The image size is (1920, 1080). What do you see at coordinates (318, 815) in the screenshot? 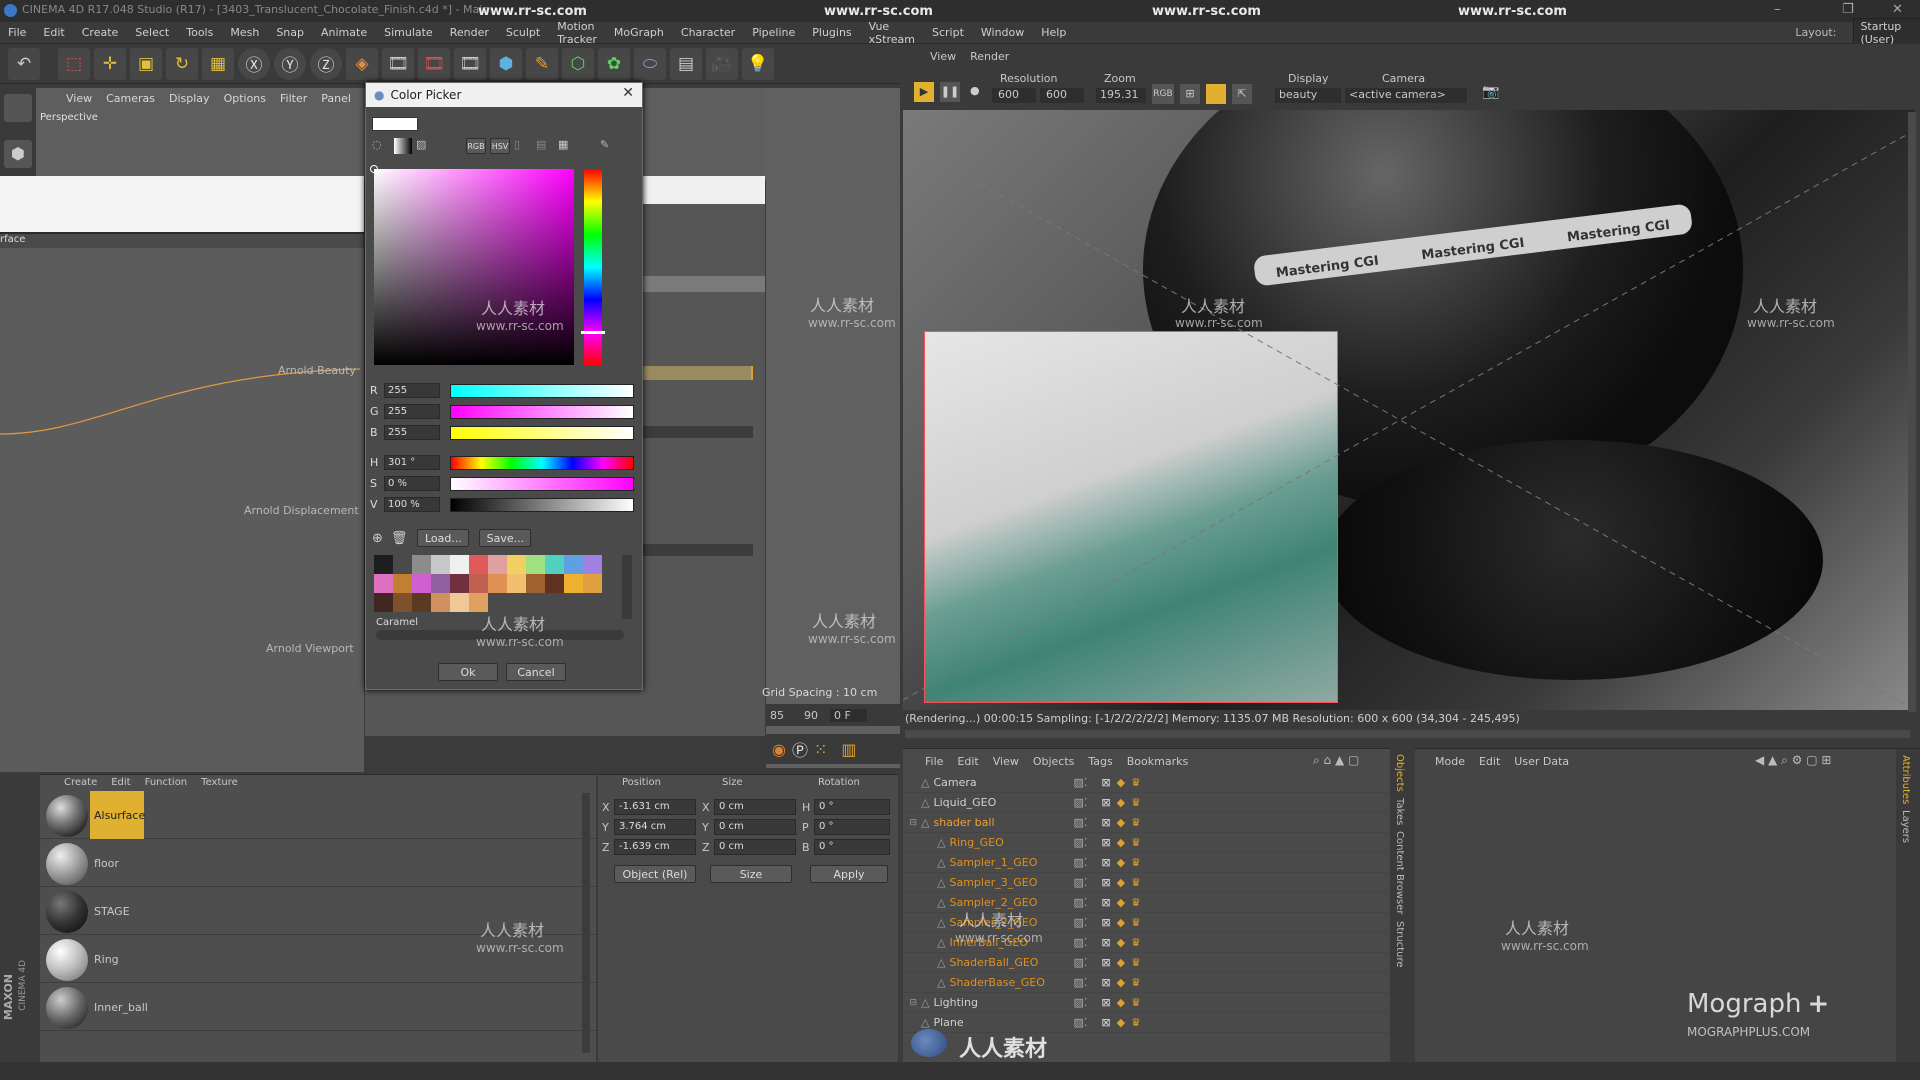
I see `material-item: Alsurface` at bounding box center [318, 815].